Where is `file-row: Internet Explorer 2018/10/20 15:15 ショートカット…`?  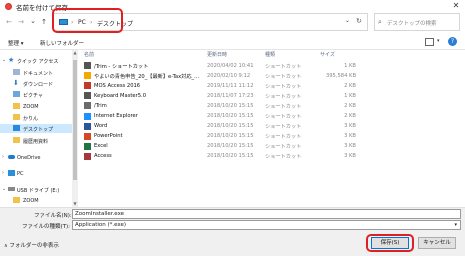 file-row: Internet Explorer 2018/10/20 15:15 ショートカット… is located at coordinates (219, 116).